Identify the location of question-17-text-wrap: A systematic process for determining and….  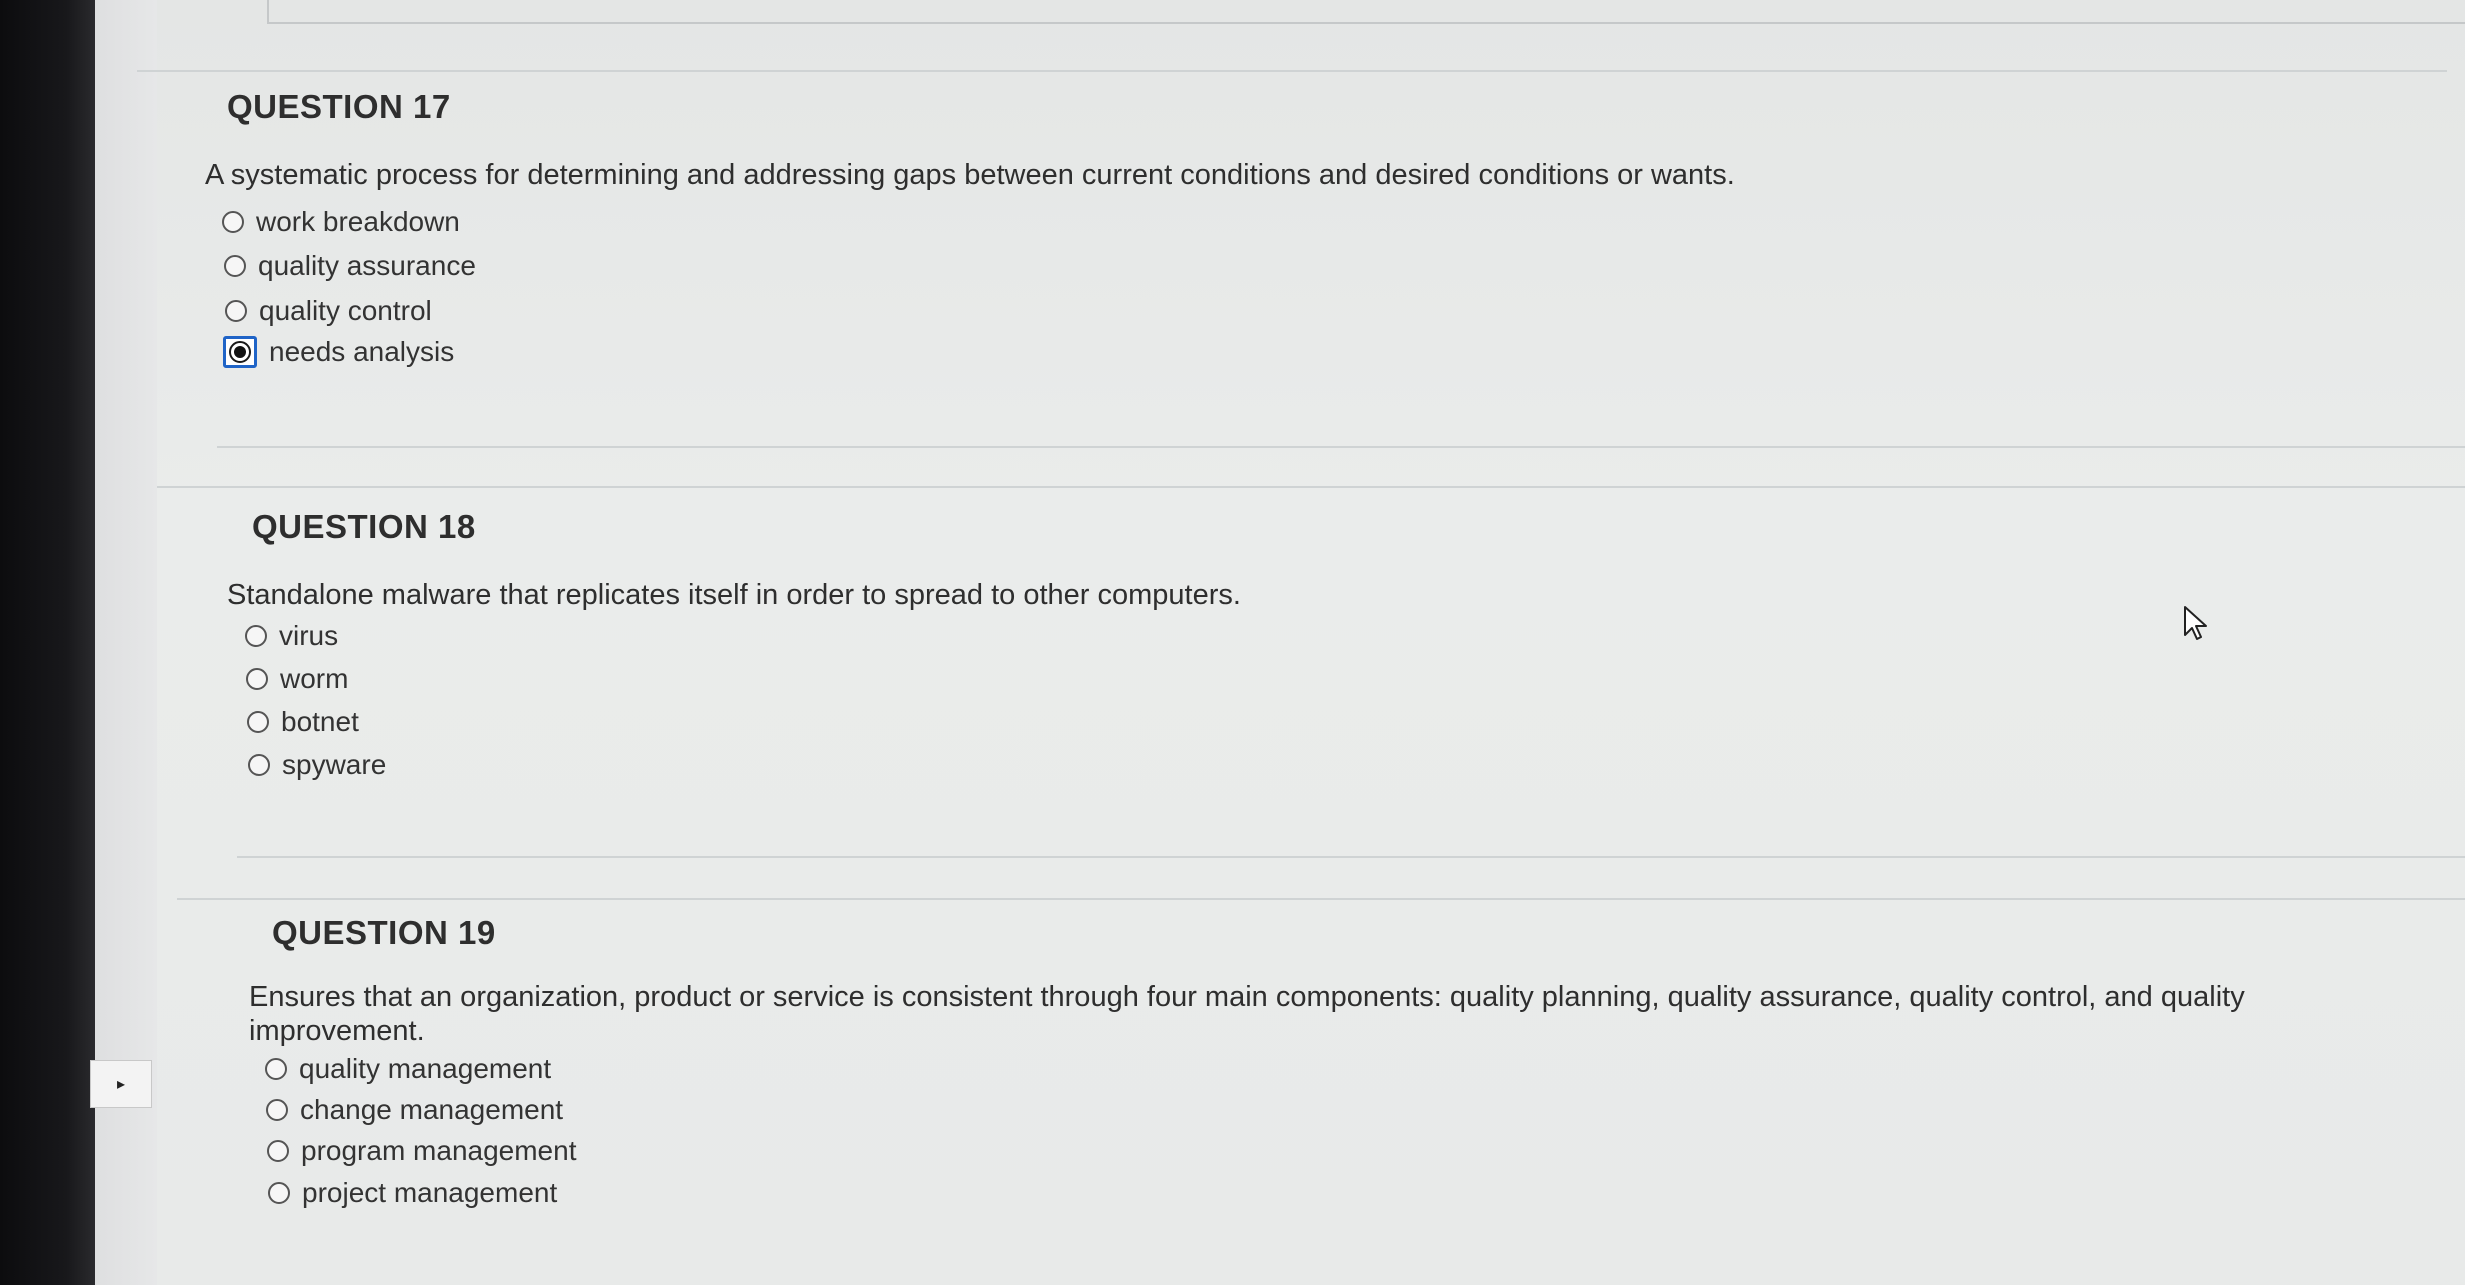
(1305, 175).